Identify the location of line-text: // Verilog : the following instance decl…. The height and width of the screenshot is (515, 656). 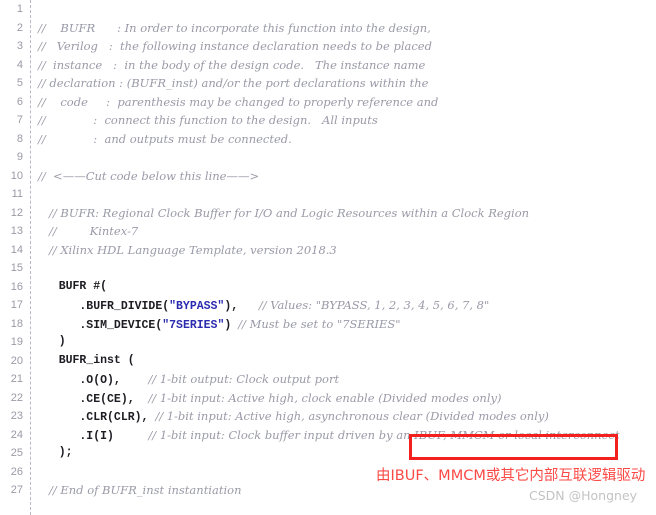
(235, 47).